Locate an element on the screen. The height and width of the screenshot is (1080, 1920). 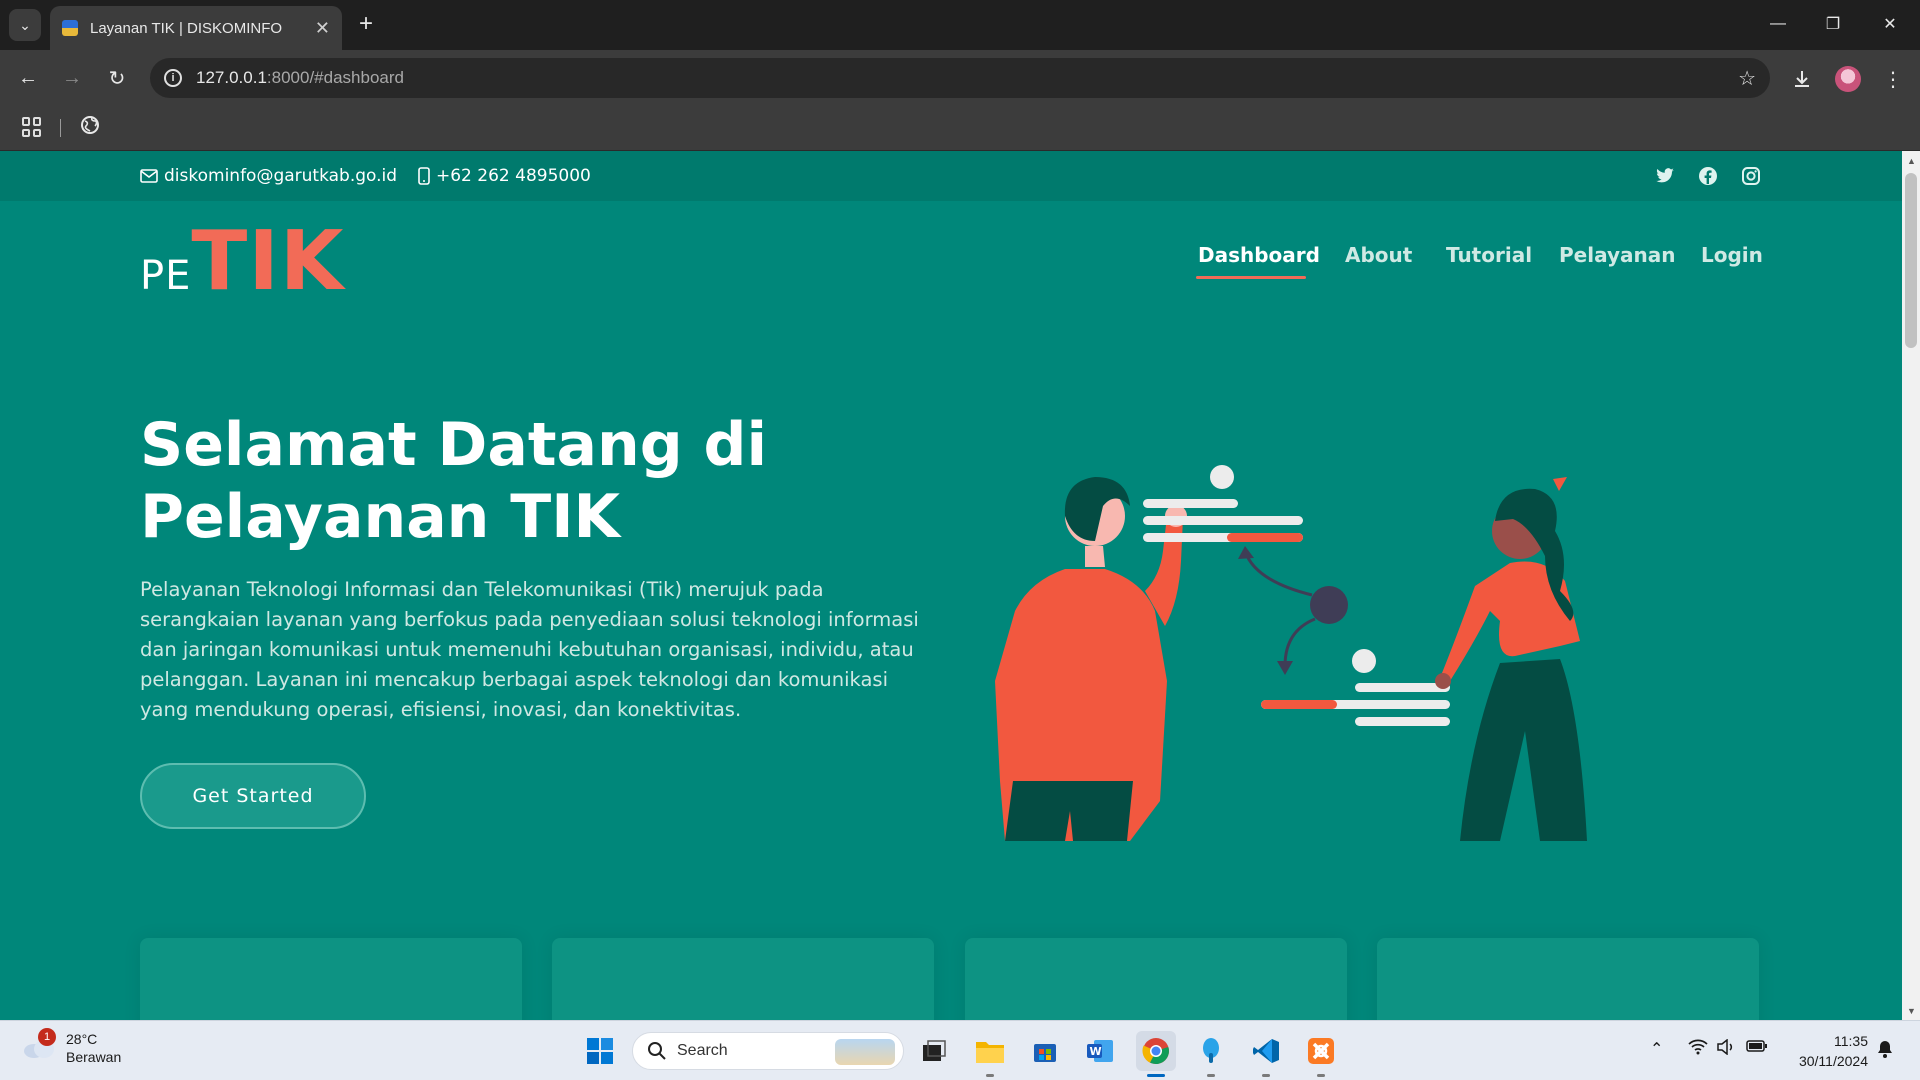
svg-text: W is located at coordinates (1096, 1051).